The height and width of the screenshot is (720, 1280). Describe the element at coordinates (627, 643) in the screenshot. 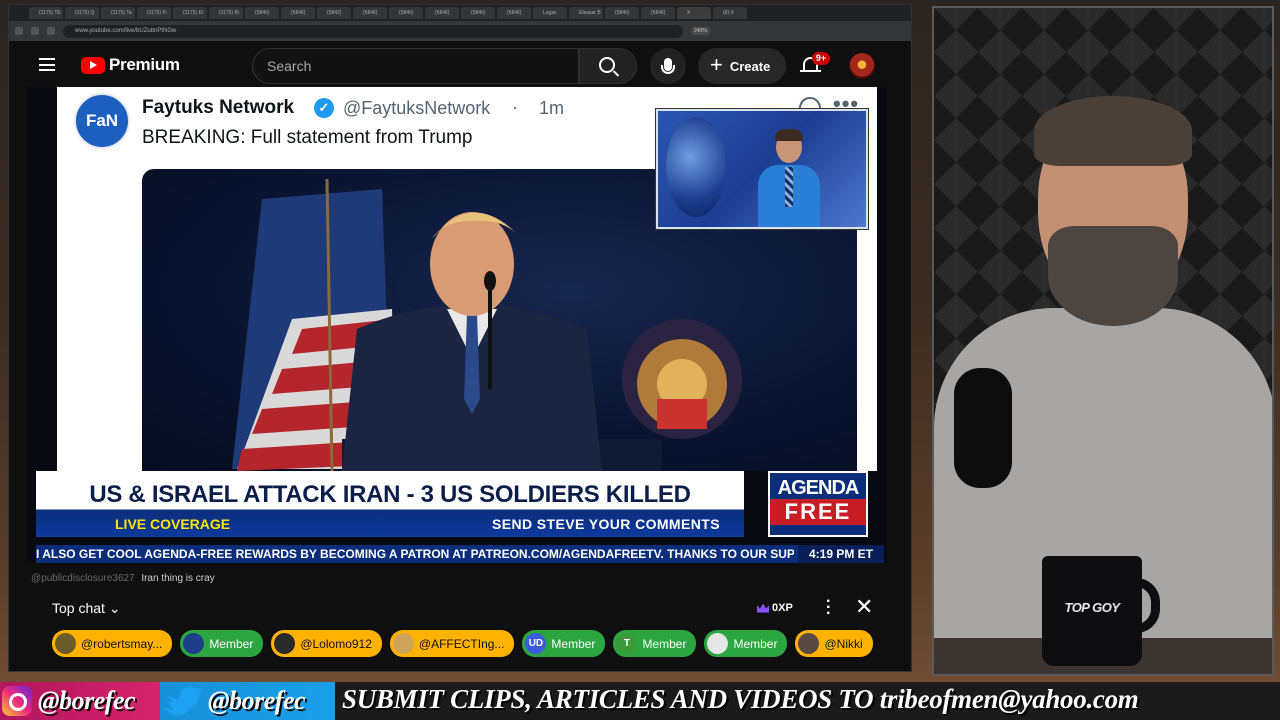

I see `chat-avatar-icon: T` at that location.